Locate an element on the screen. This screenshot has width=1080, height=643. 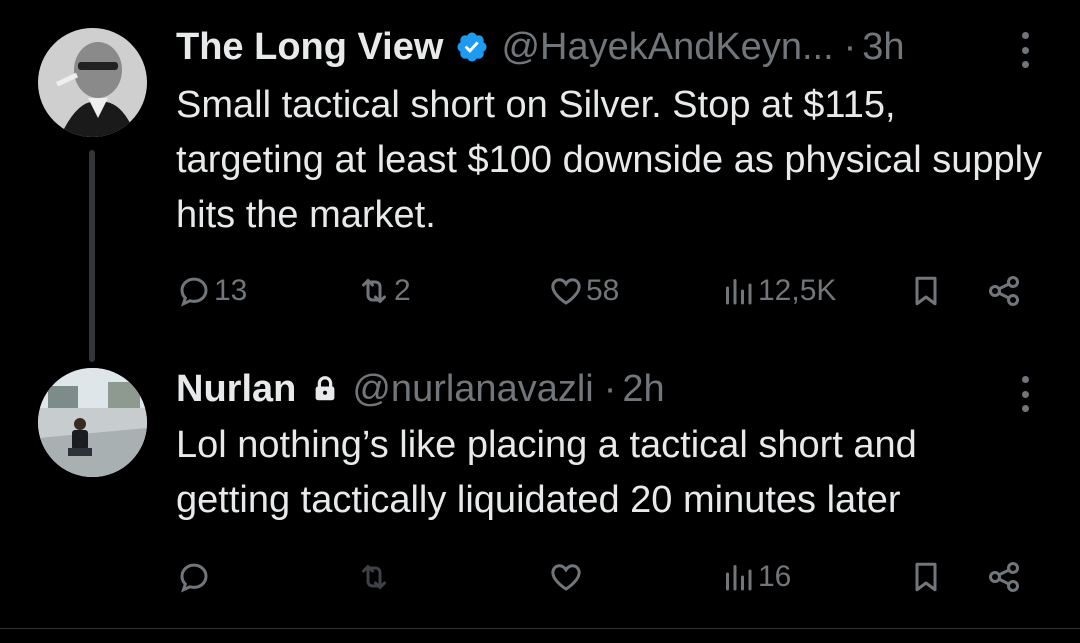
like-button is located at coordinates (567, 577).